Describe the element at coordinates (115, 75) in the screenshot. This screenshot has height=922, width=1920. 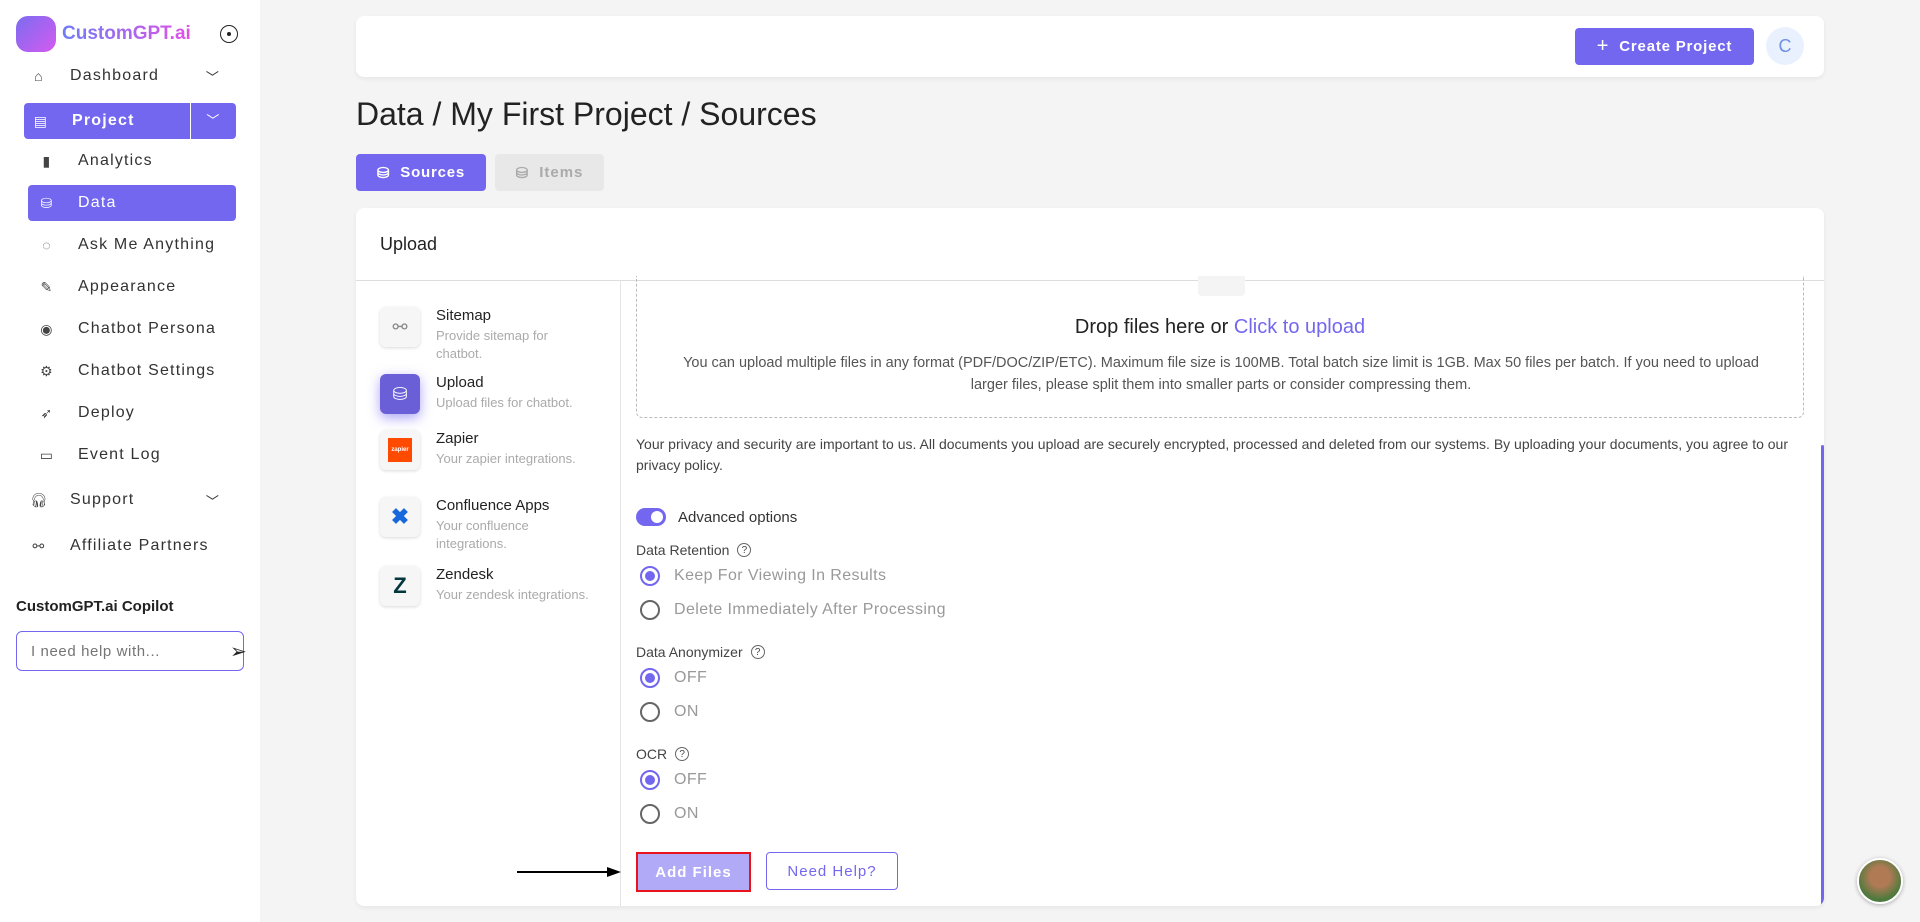
I see `sidebar-item-label: Dashboard` at that location.